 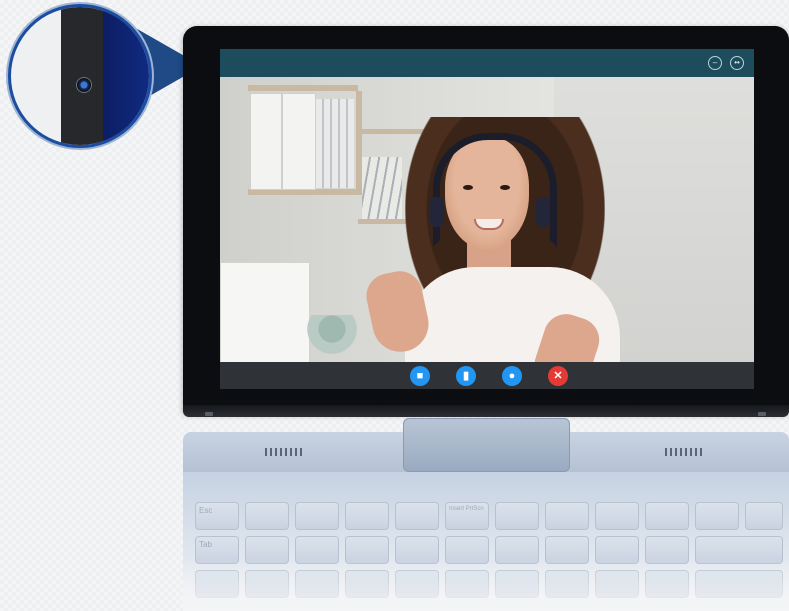 What do you see at coordinates (80, 76) in the screenshot?
I see `webcam-magnifier` at bounding box center [80, 76].